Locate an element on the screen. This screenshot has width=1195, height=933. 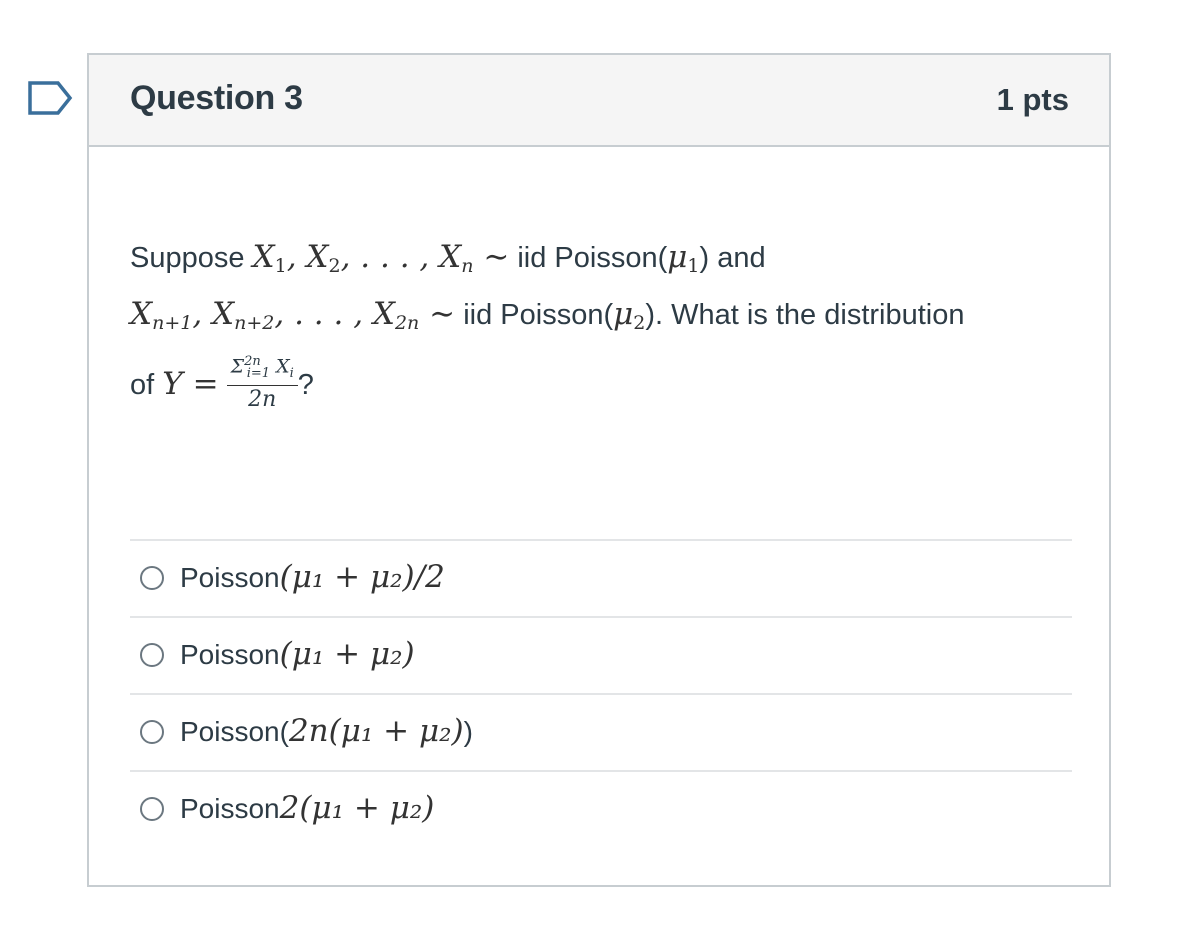
math-x-sequence-2: Xn+1, Xn+2, . . . , X2n ∼ is located at coordinates (293, 315).